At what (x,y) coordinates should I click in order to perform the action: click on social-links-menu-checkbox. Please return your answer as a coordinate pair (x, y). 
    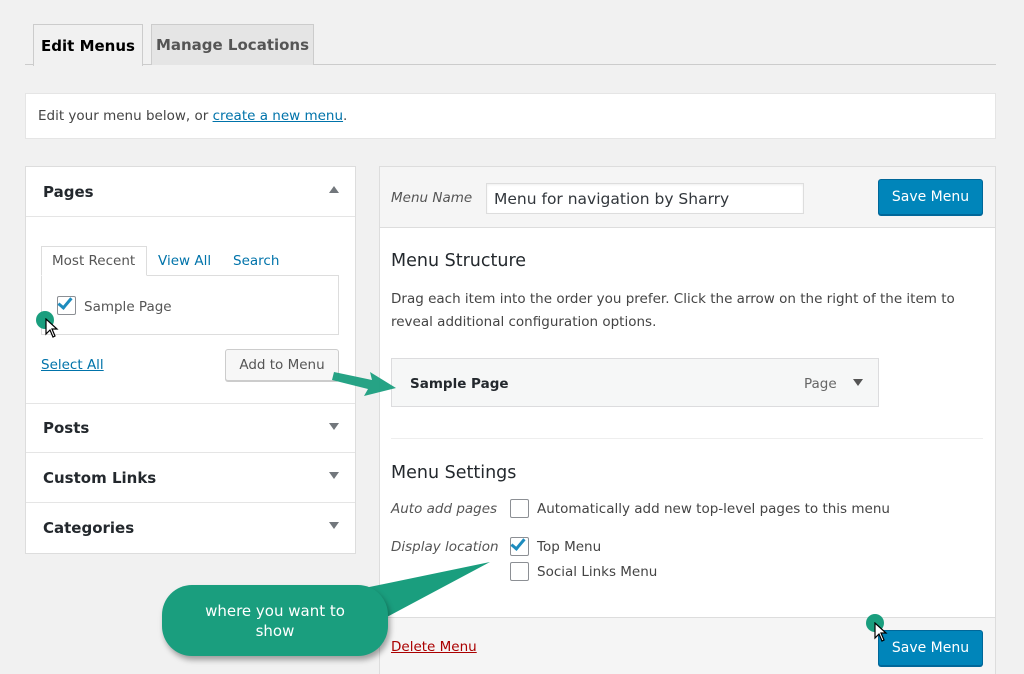
    Looking at the image, I should click on (519, 571).